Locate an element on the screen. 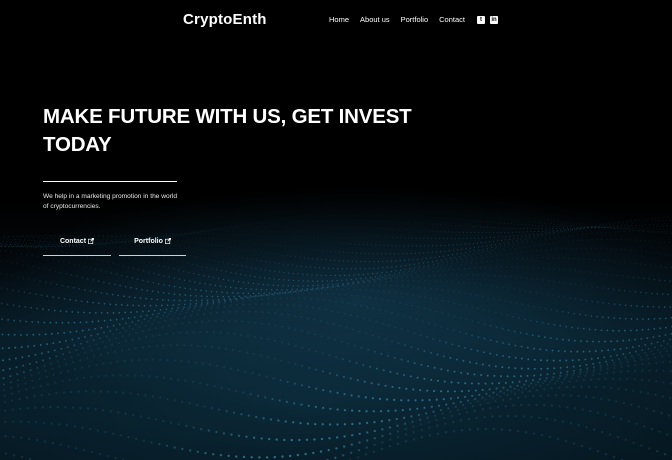  nav-link-contact: Contact is located at coordinates (452, 19).